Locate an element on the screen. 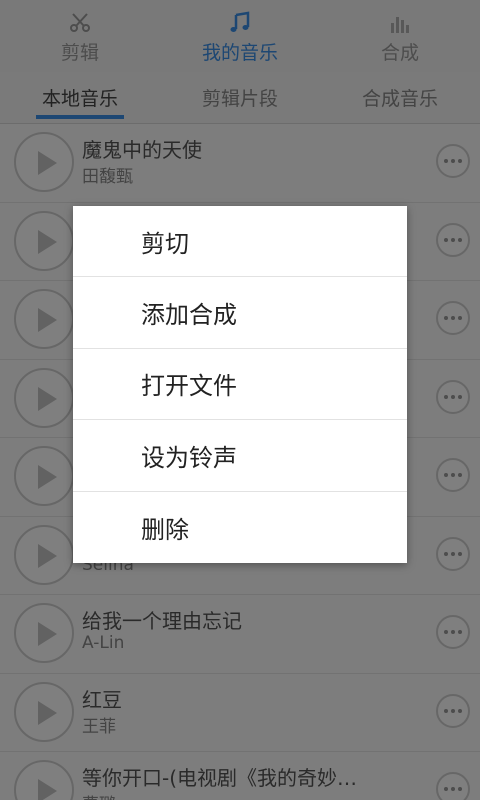 Image resolution: width=480 pixels, height=800 pixels. menu-item-cut: 剪切 is located at coordinates (240, 242).